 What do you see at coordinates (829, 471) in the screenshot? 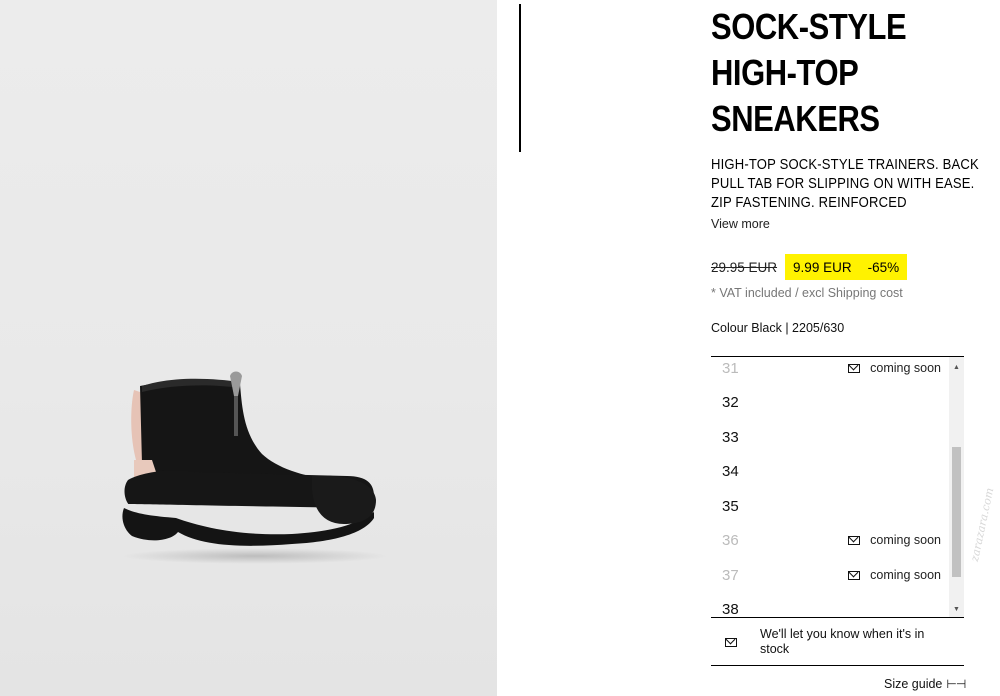
I see `size-option-34: 34` at bounding box center [829, 471].